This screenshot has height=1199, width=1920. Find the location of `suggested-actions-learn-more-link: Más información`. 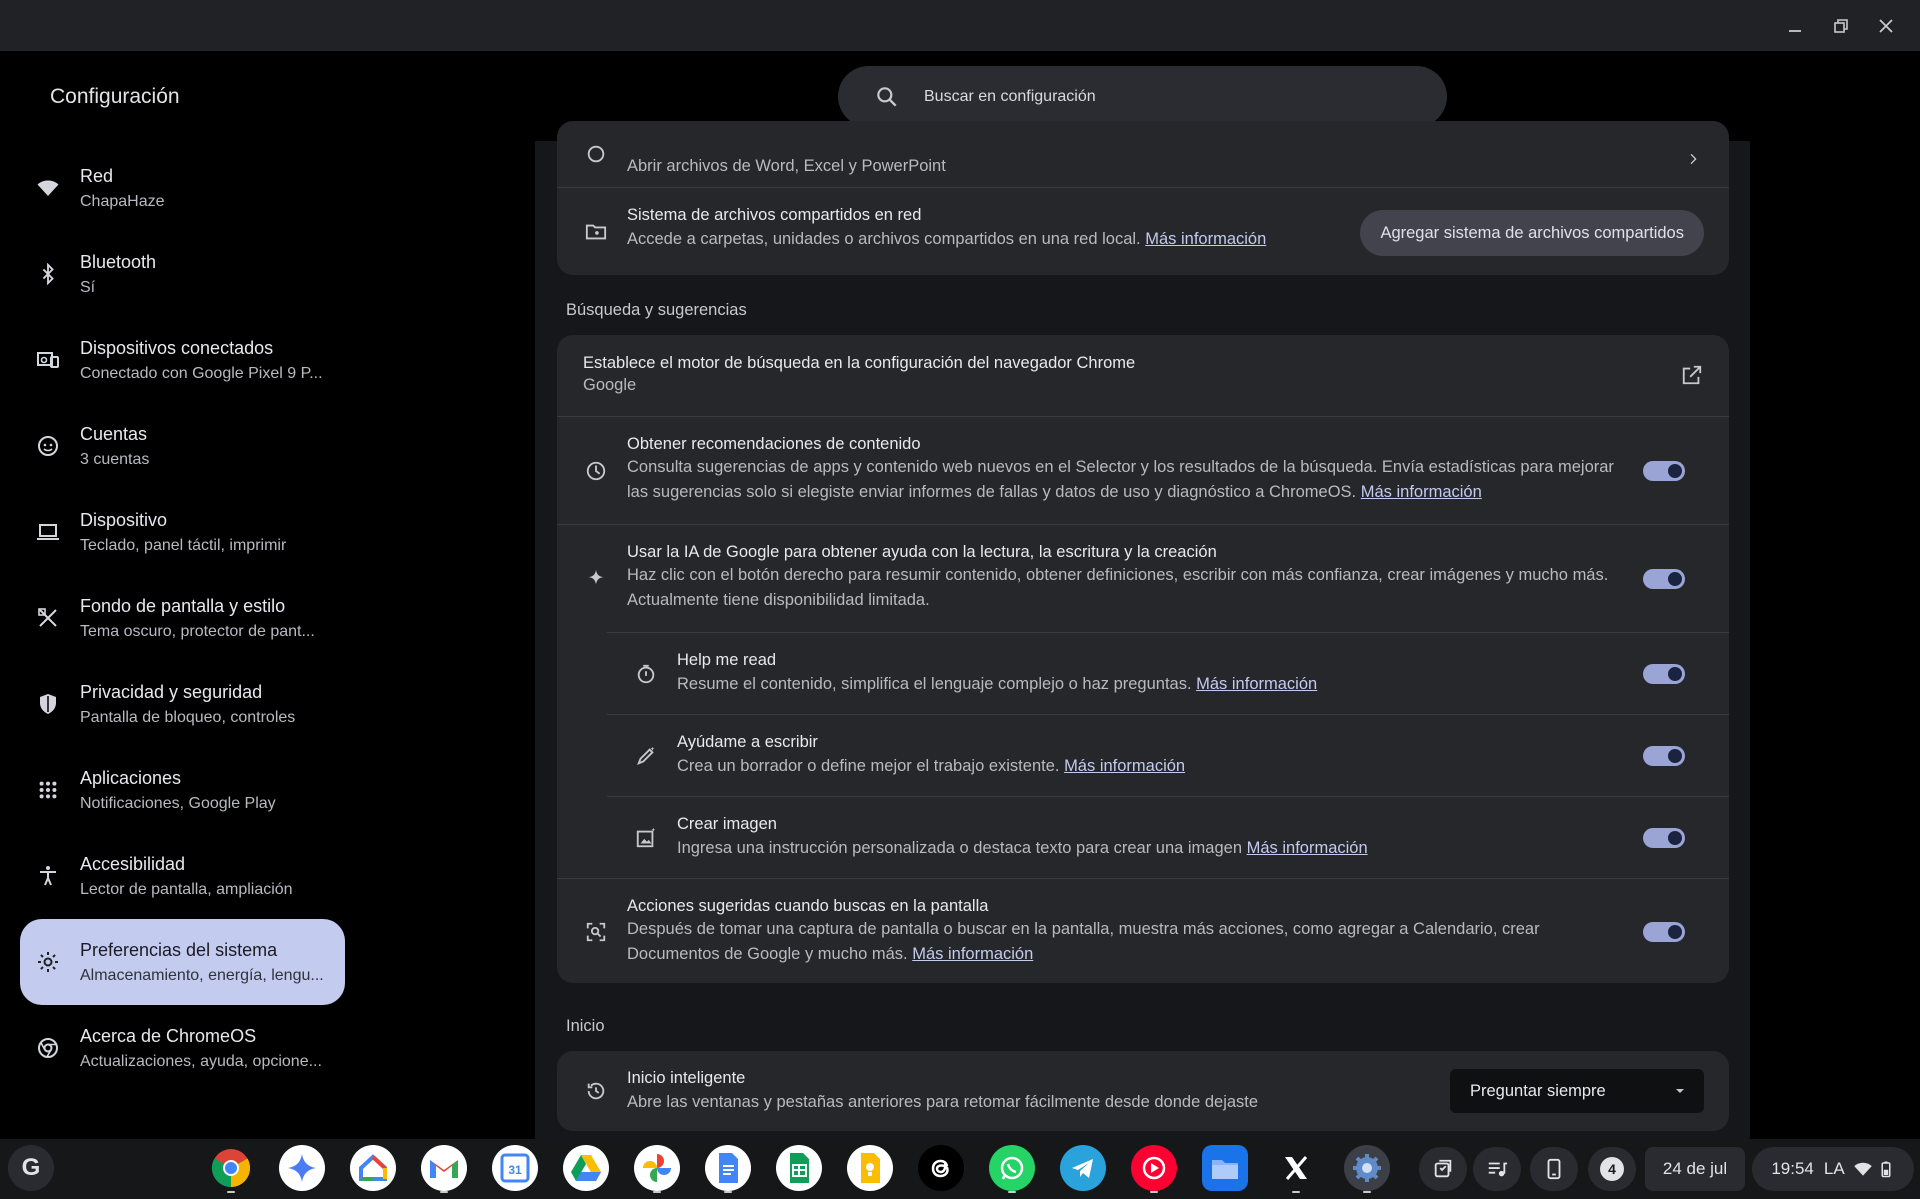

suggested-actions-learn-more-link: Más información is located at coordinates (972, 954).